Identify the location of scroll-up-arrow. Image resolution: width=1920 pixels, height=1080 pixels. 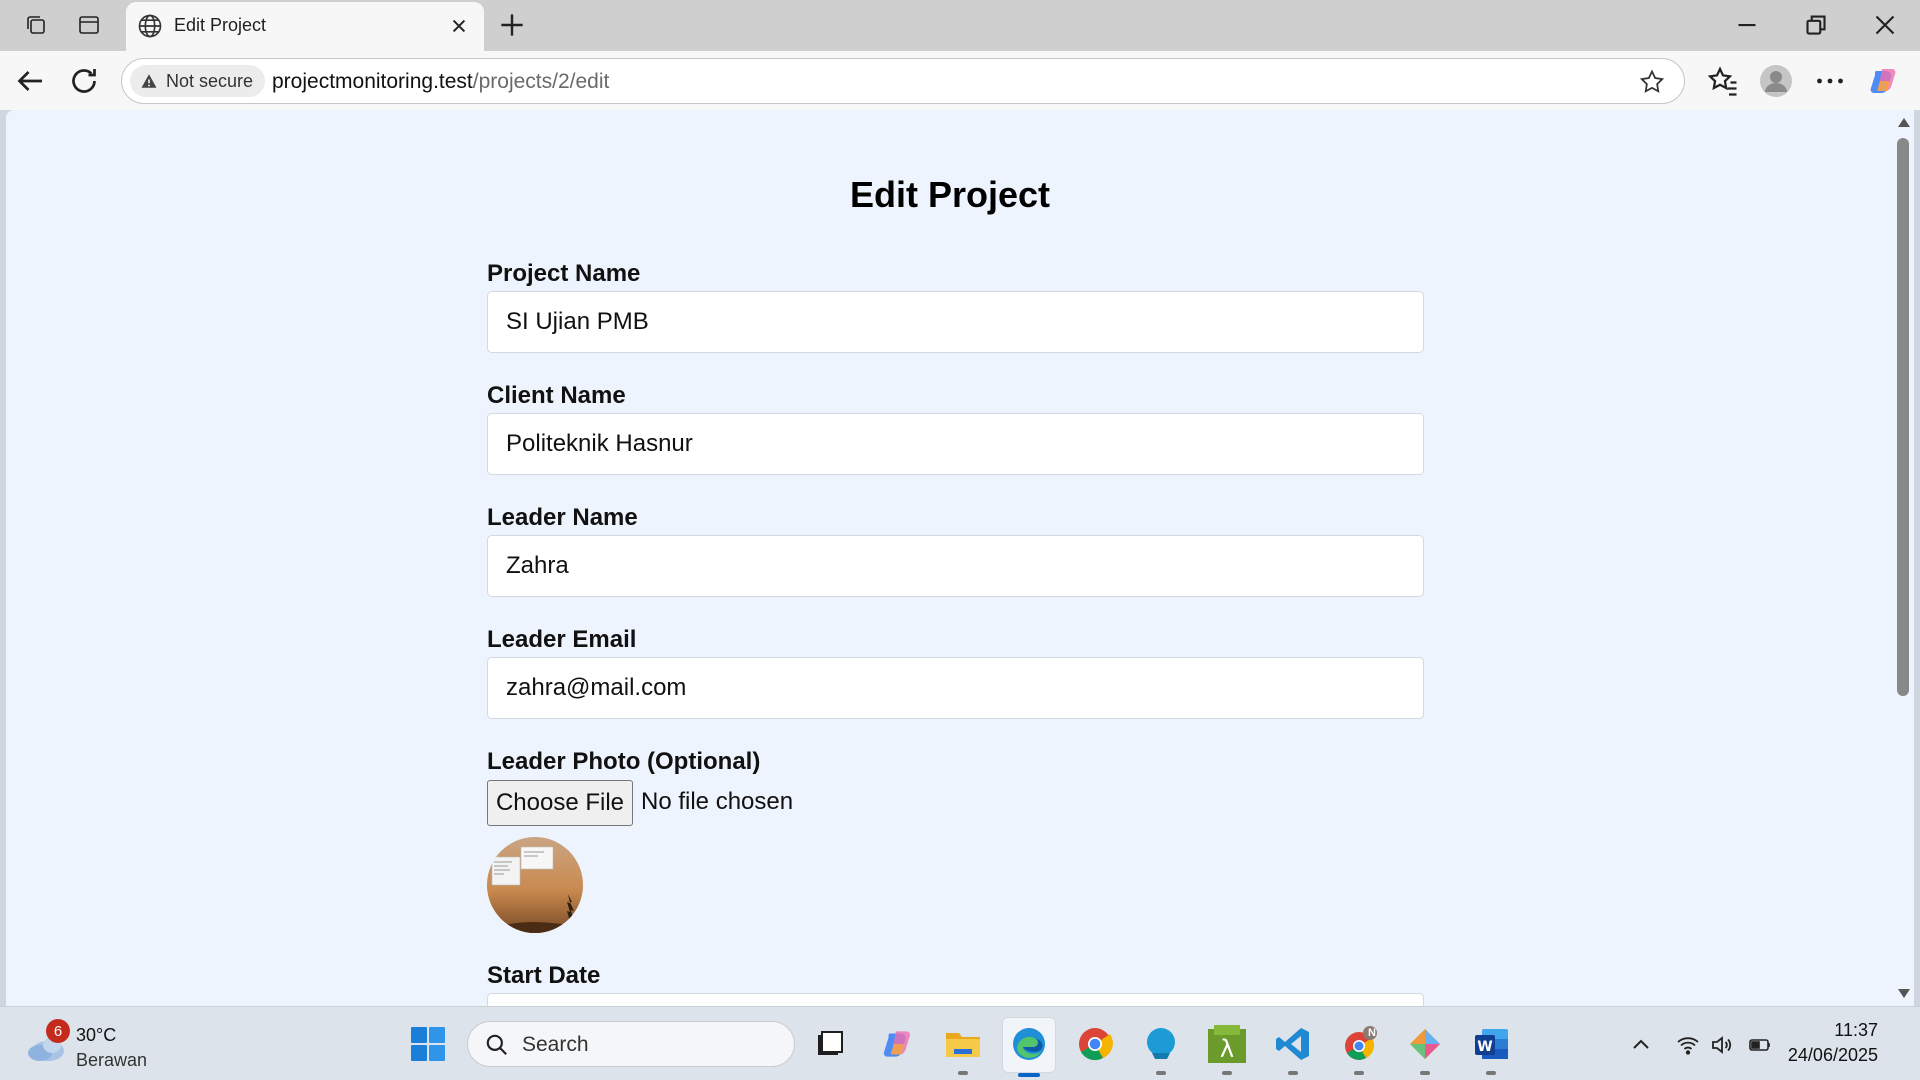
(1904, 122).